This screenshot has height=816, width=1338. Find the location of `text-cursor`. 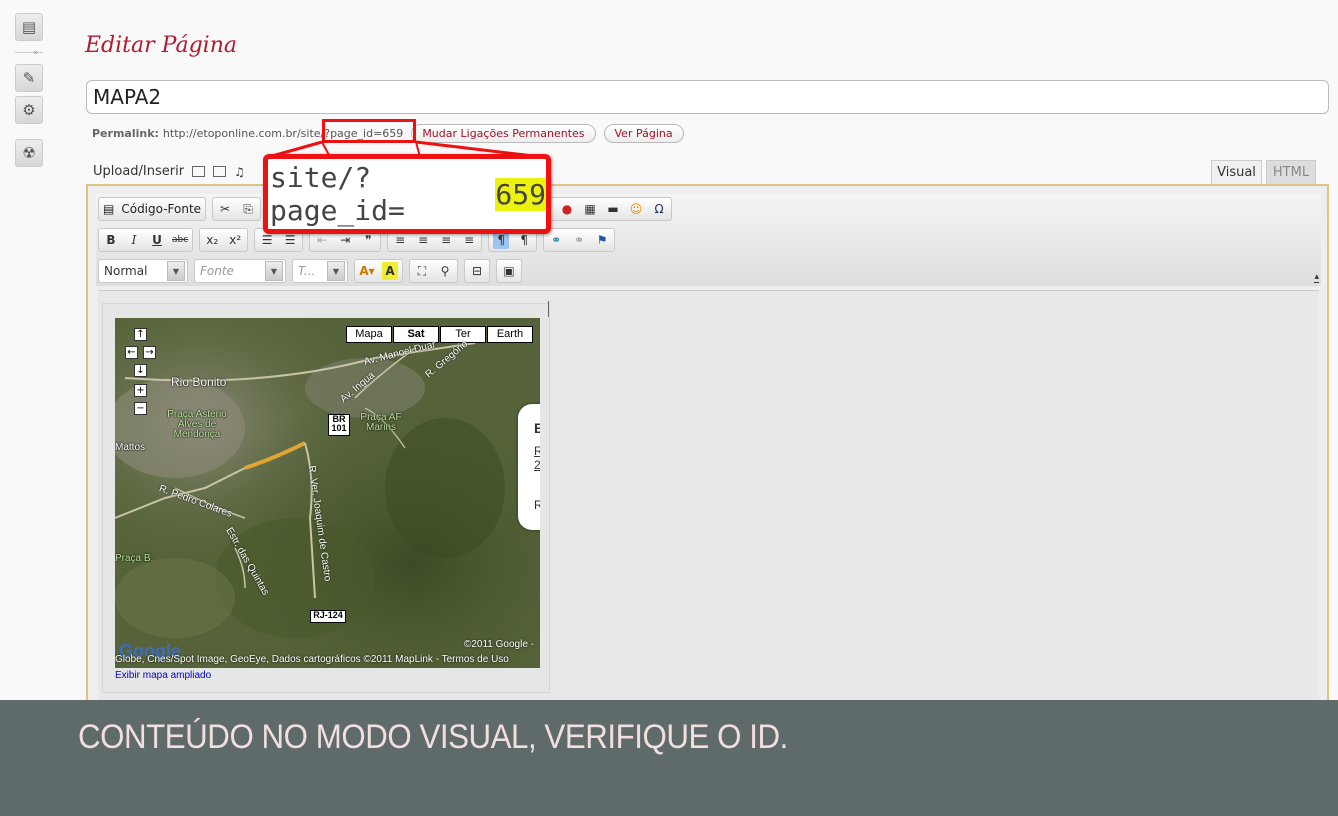

text-cursor is located at coordinates (548, 309).